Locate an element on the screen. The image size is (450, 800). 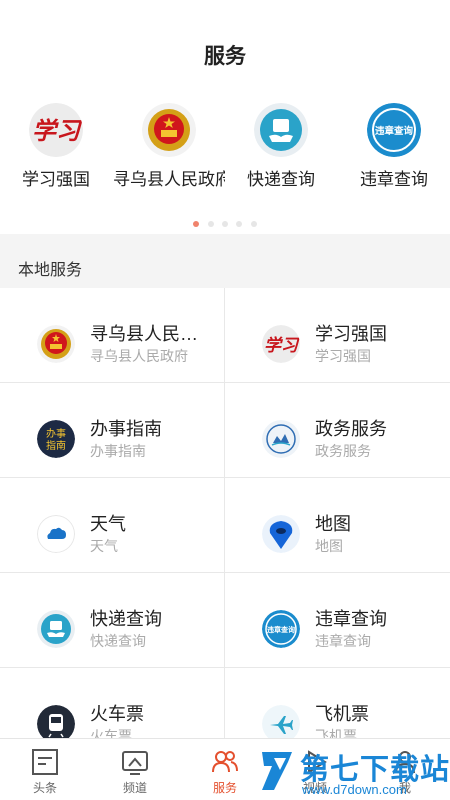
service-title: 飞机票 is located at coordinates (342, 714).